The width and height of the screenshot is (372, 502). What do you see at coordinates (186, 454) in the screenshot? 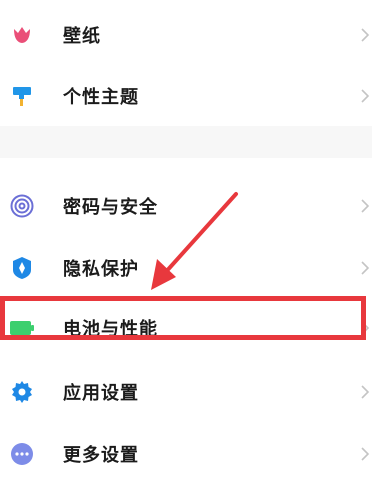
I see `setting-row-more-settings: 更多设置` at bounding box center [186, 454].